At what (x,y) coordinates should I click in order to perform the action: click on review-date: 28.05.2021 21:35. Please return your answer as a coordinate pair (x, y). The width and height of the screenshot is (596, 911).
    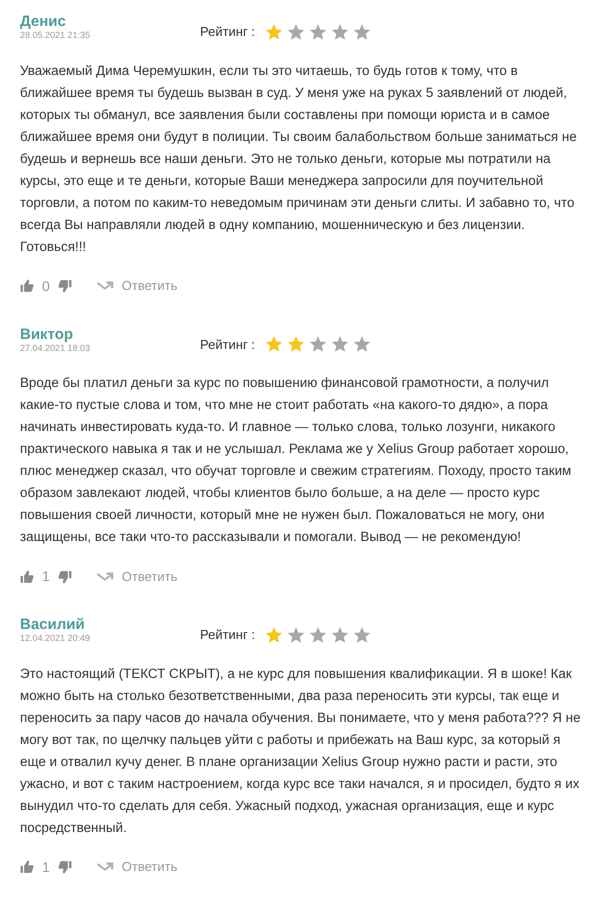
    Looking at the image, I should click on (56, 35).